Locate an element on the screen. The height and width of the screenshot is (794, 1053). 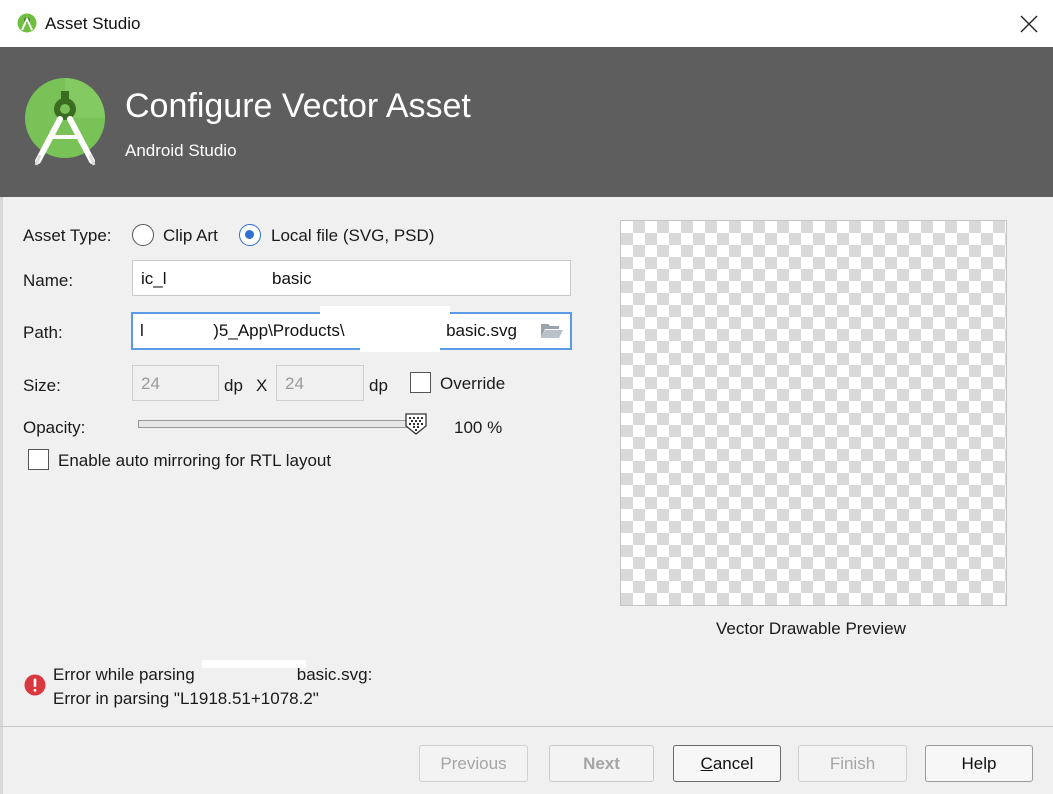
name-value-suffix: basic is located at coordinates (291, 278).